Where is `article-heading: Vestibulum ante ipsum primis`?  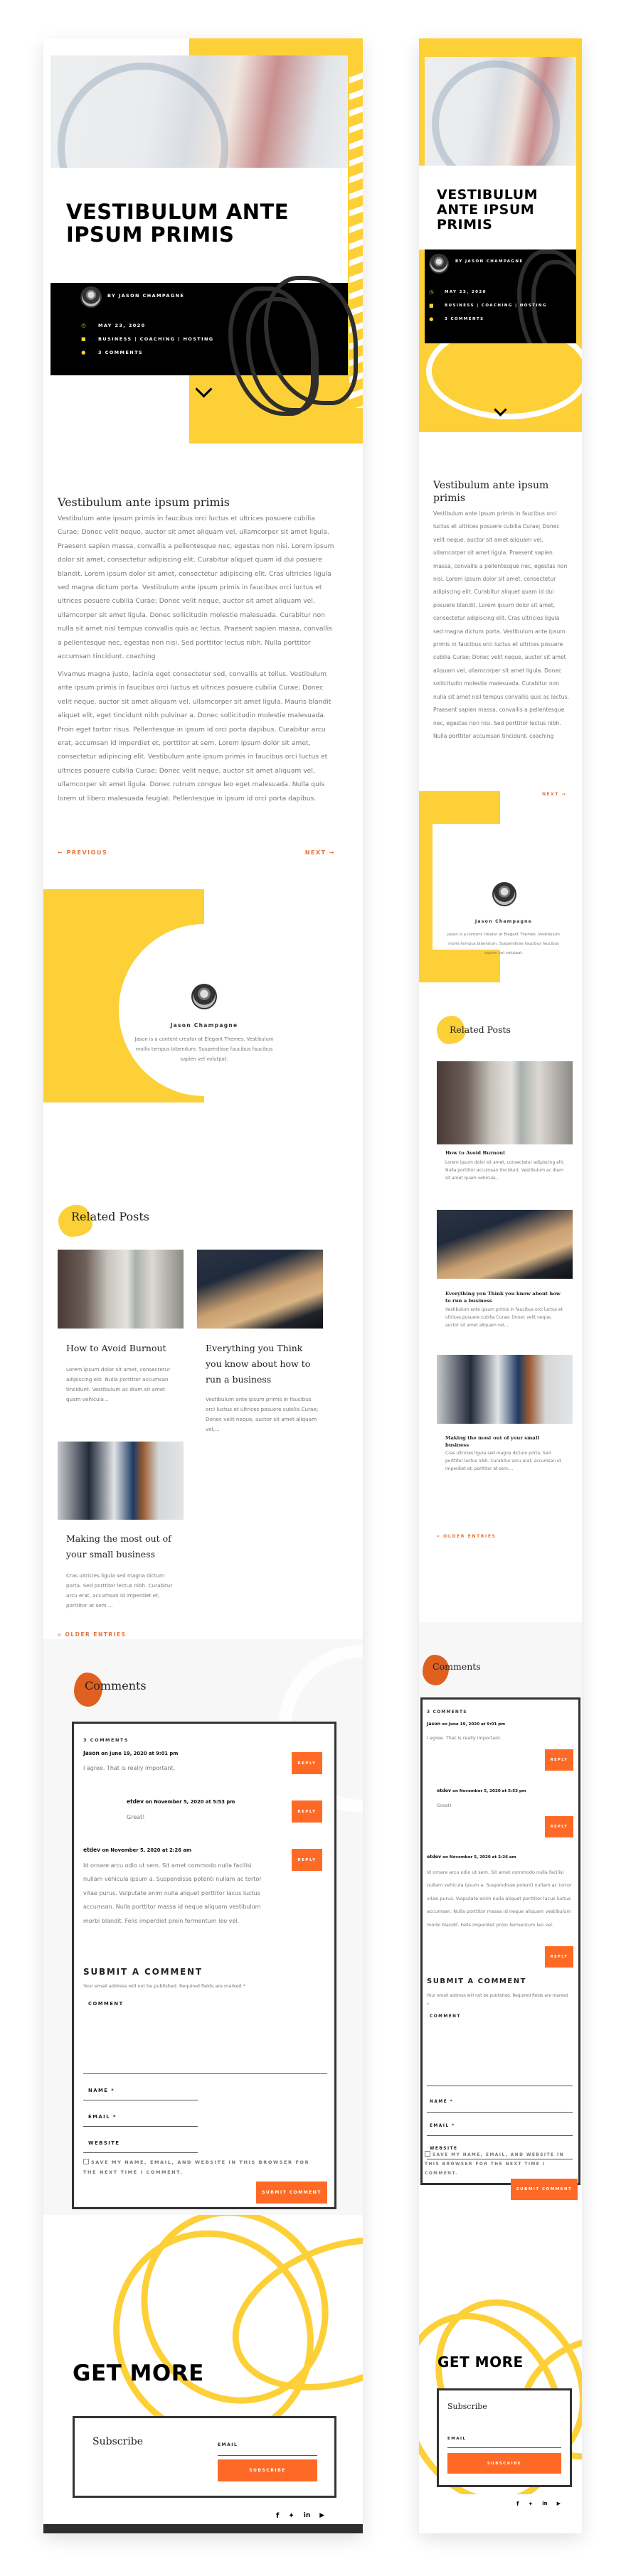
article-heading: Vestibulum ante ipsum primis is located at coordinates (491, 492).